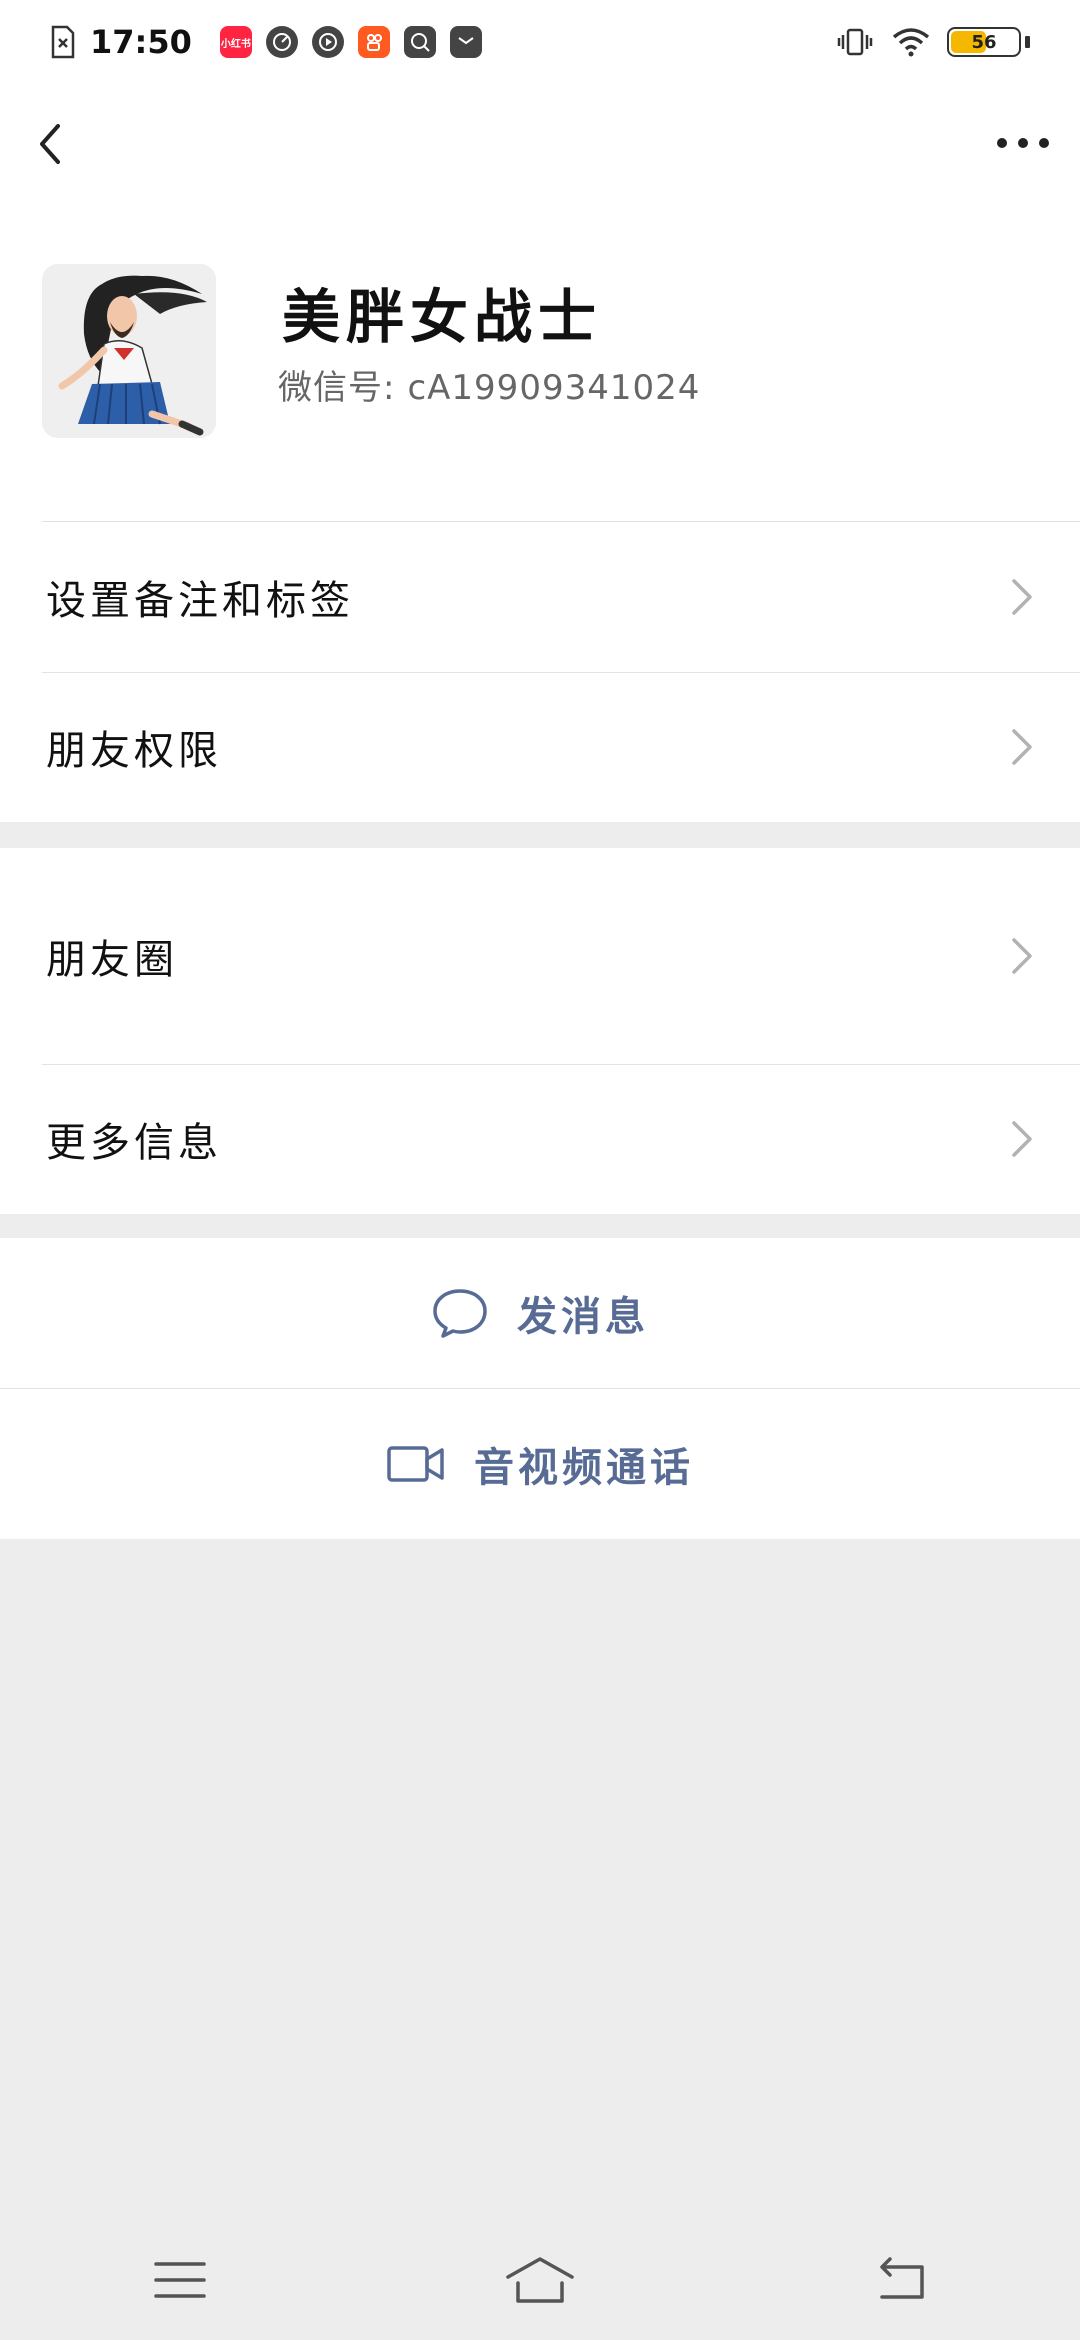 Image resolution: width=1080 pixels, height=2340 pixels. I want to click on wechat-id-value: cA19909341024, so click(554, 388).